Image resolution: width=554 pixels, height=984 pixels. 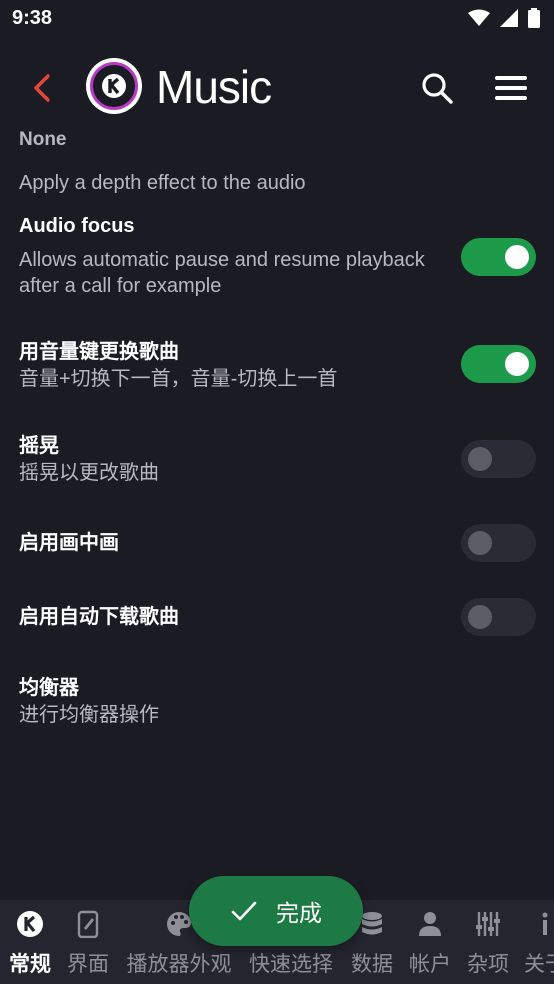 What do you see at coordinates (479, 17) in the screenshot?
I see `wifi-icon` at bounding box center [479, 17].